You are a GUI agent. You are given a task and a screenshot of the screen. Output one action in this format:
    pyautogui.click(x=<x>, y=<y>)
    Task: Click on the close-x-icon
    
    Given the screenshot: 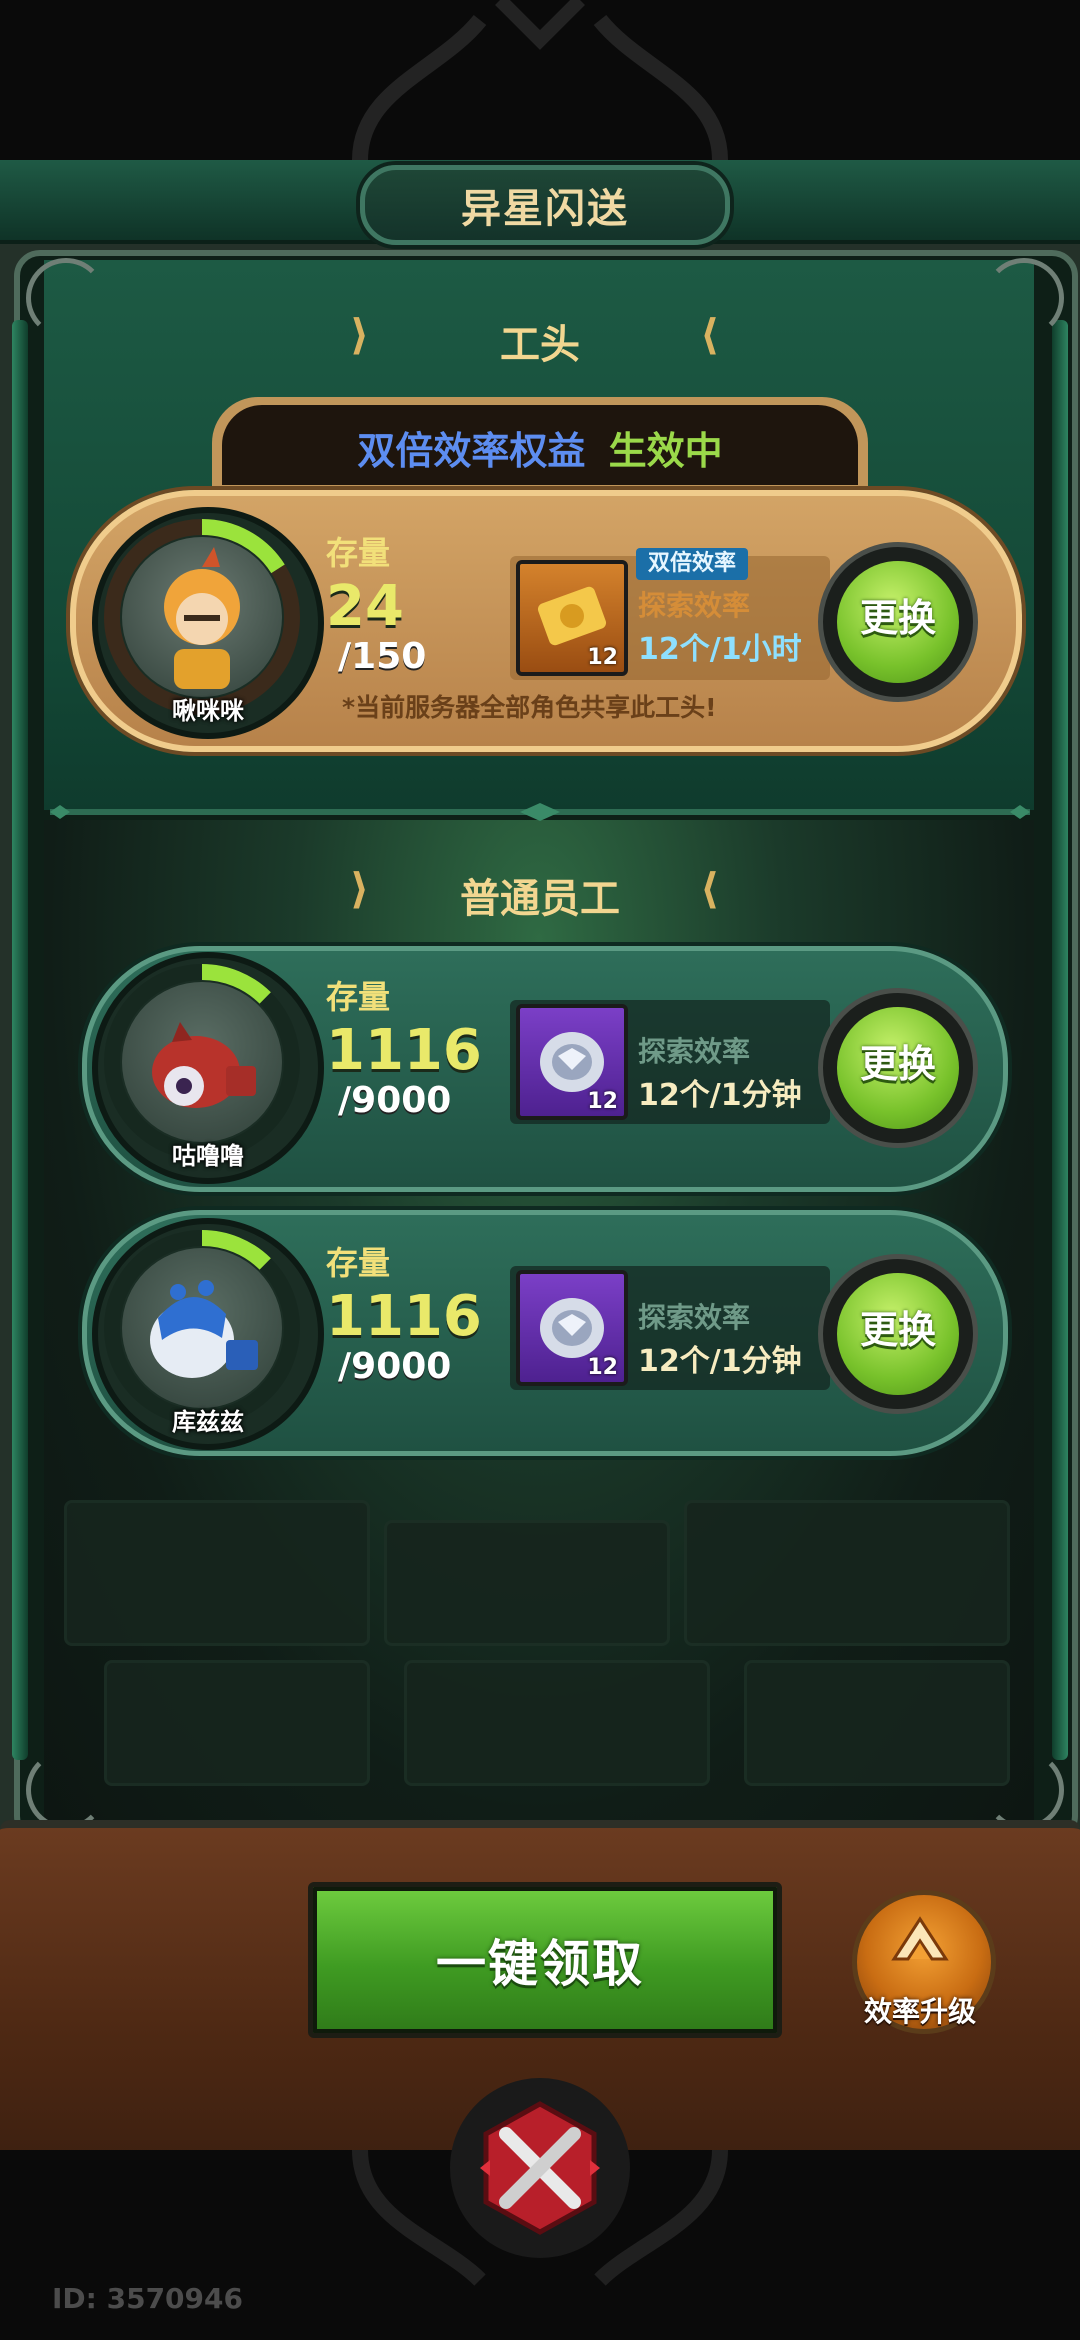 What is the action you would take?
    pyautogui.click(x=540, y=2168)
    